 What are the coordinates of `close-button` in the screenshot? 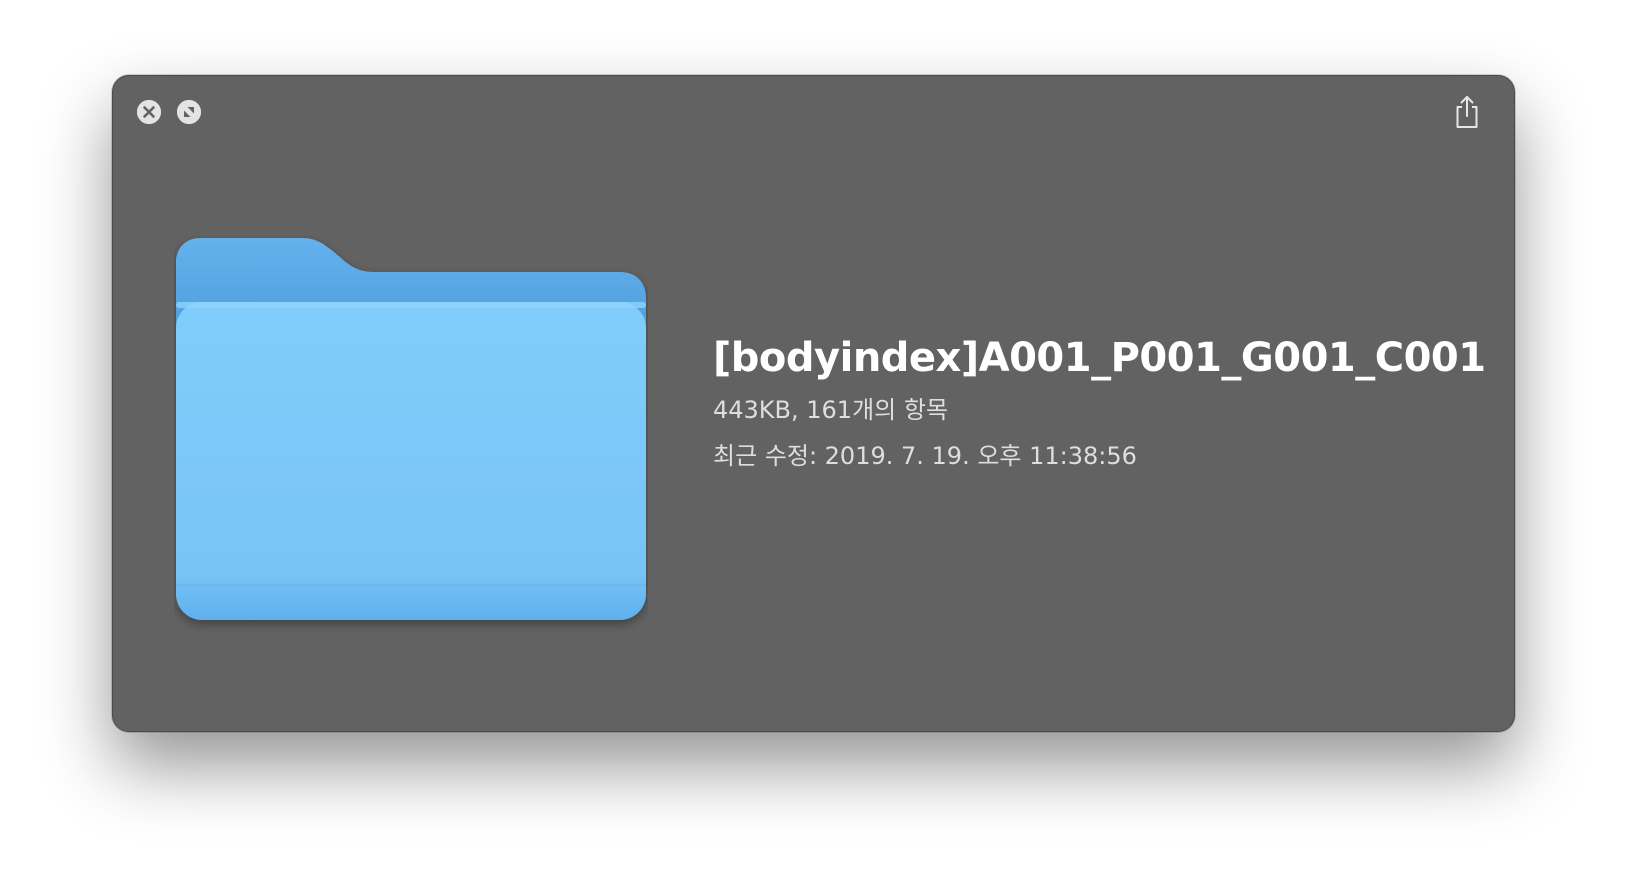 It's located at (149, 112).